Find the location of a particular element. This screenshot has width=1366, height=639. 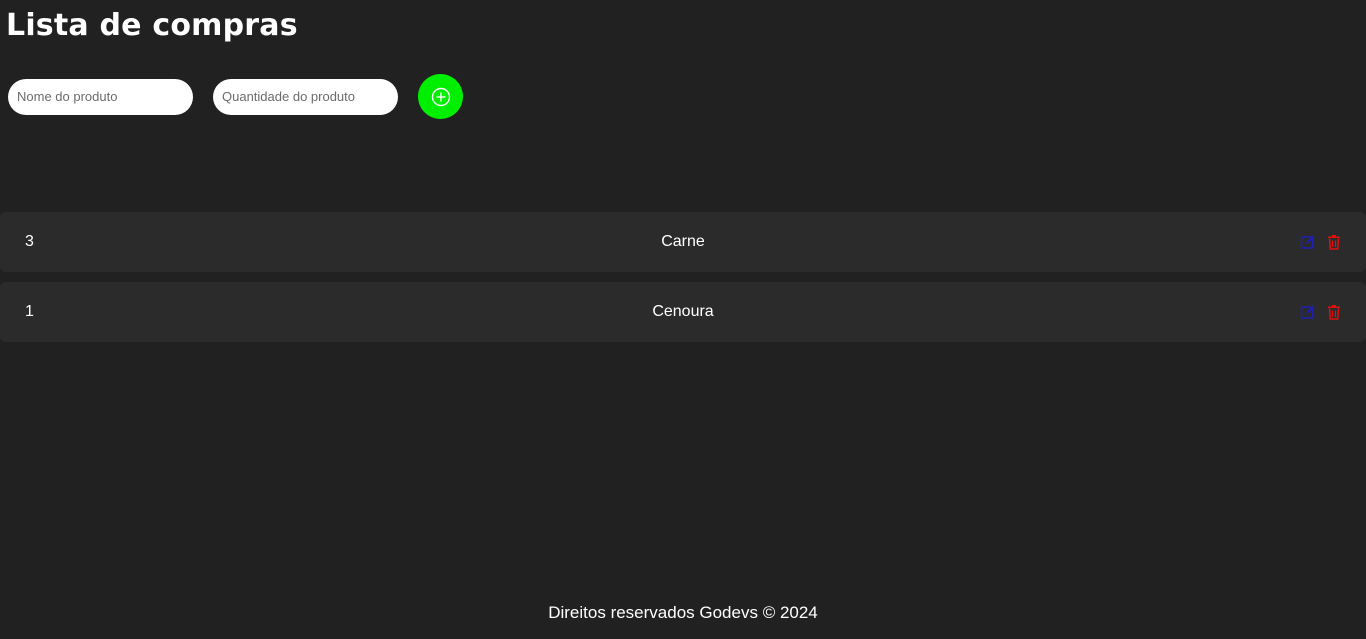

list-item: 3 Carne is located at coordinates (683, 242).